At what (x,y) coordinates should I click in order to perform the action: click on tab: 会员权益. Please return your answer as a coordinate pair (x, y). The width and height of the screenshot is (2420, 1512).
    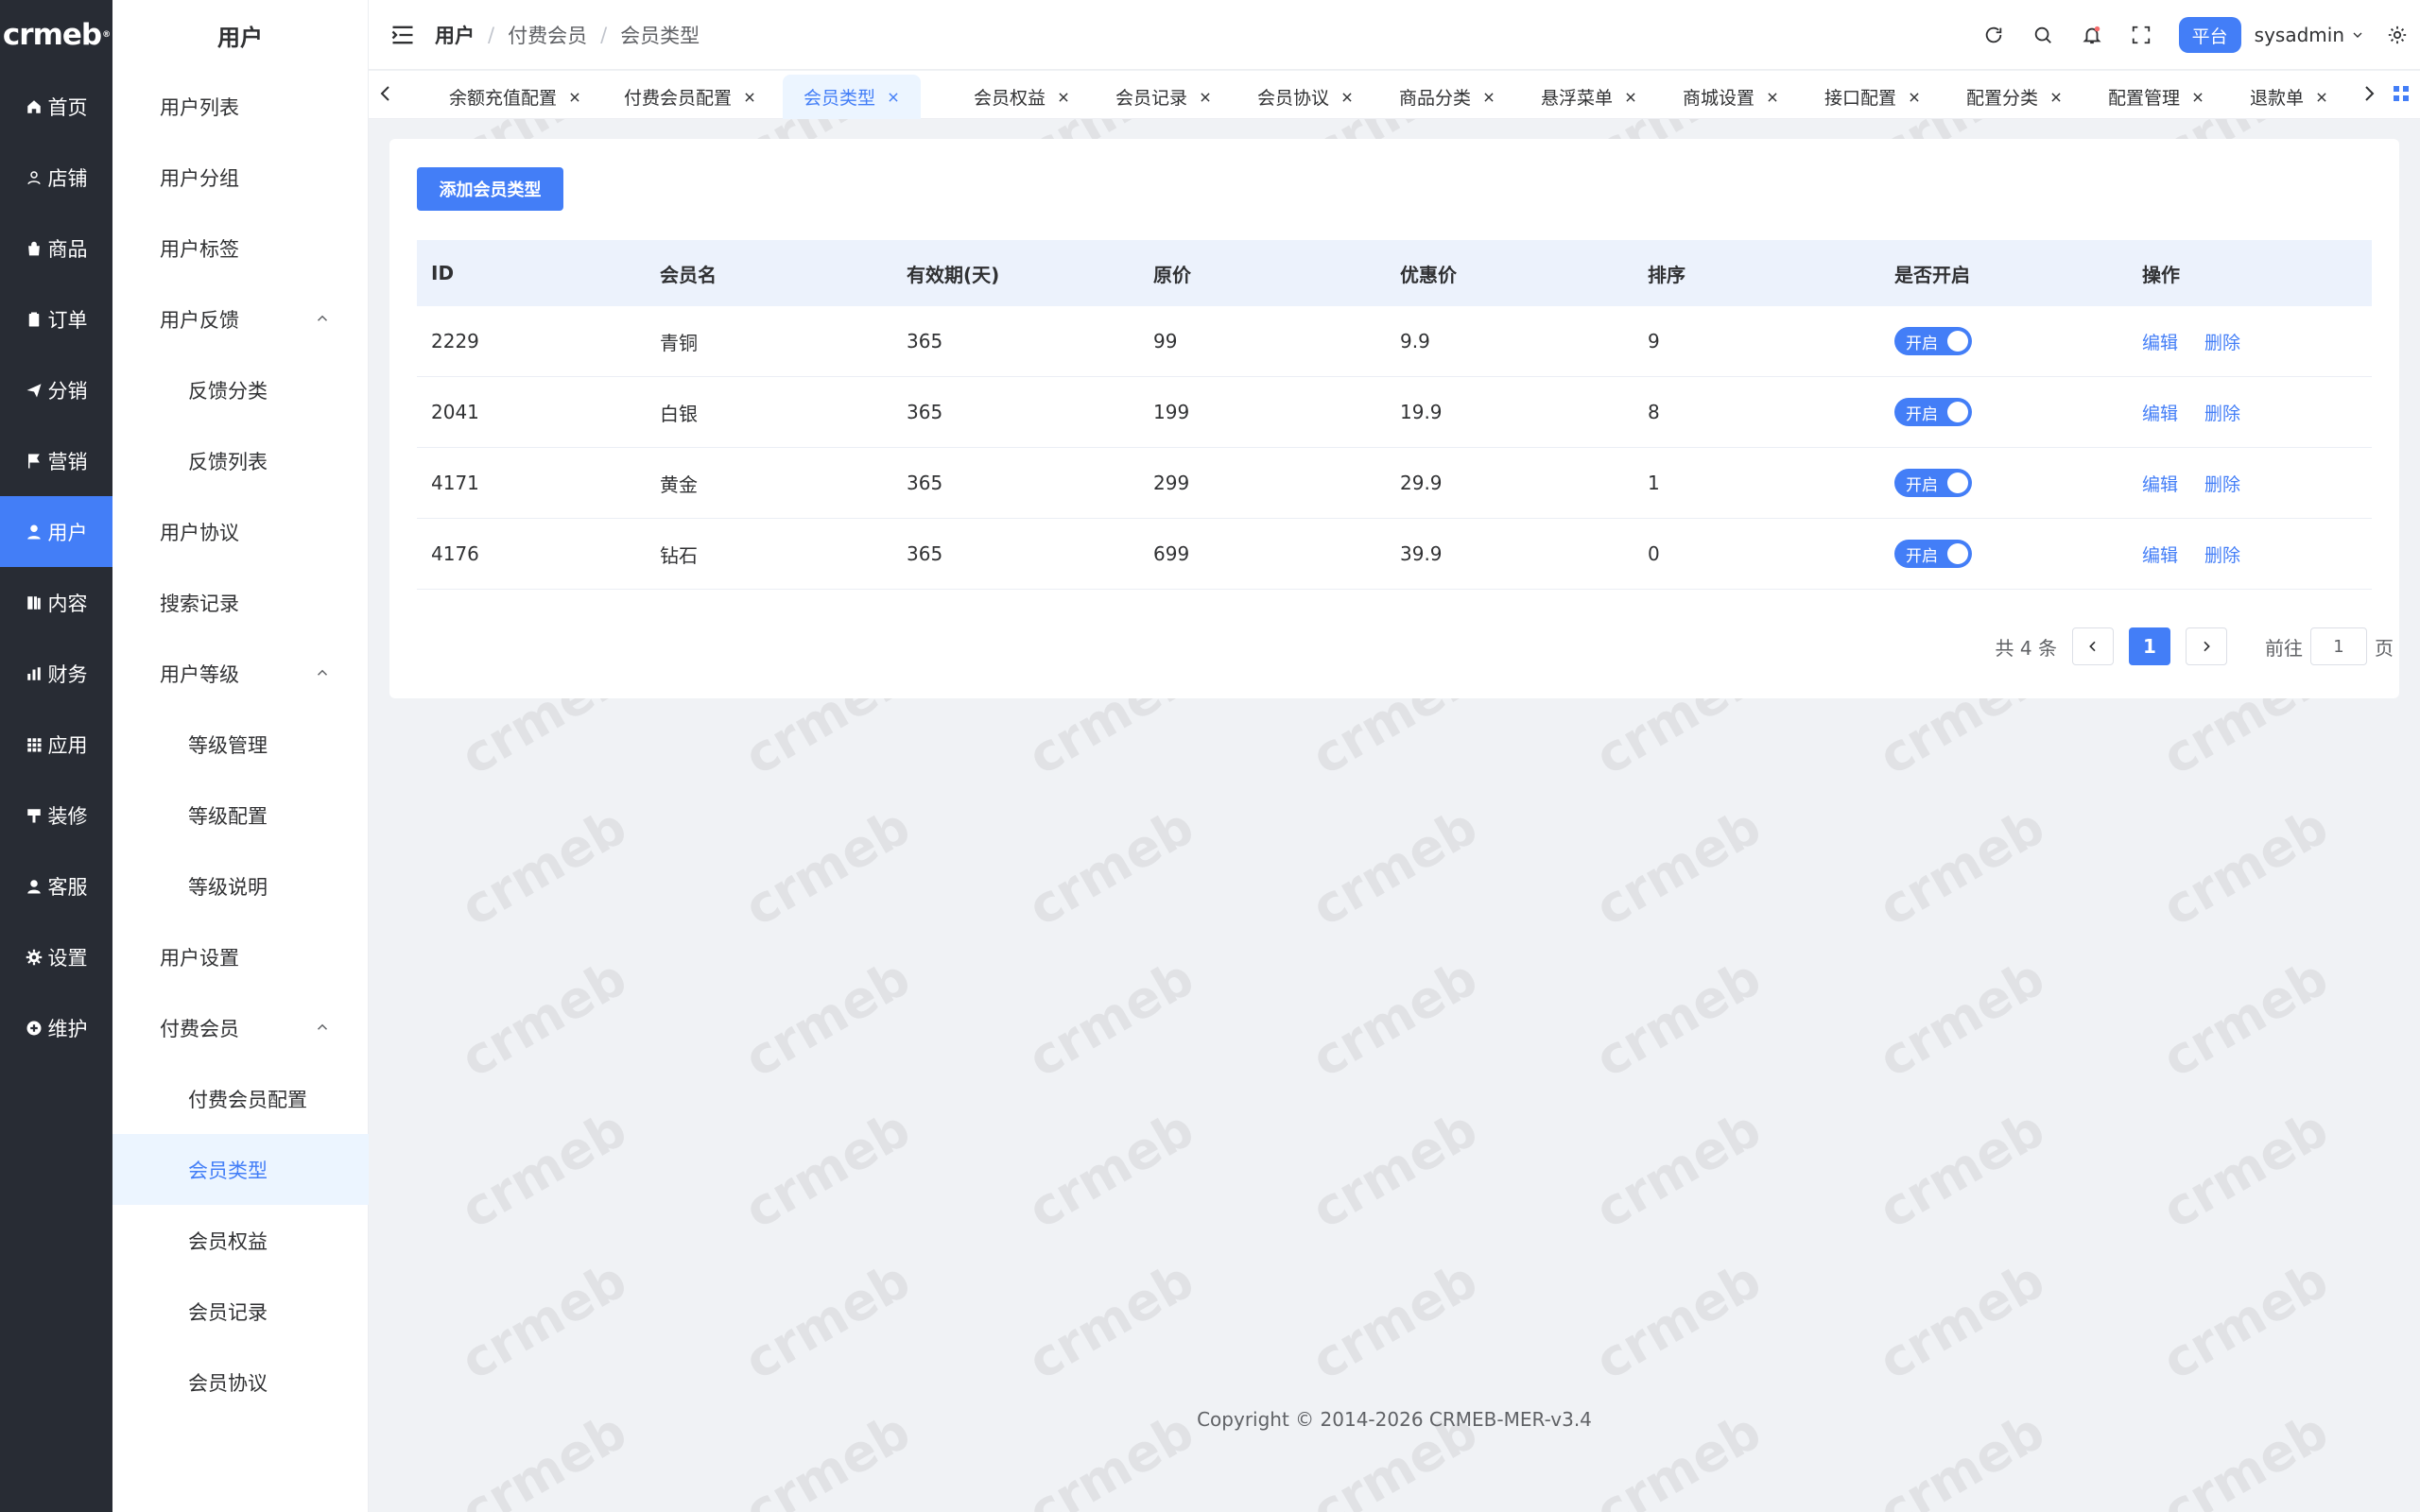
    Looking at the image, I should click on (1022, 97).